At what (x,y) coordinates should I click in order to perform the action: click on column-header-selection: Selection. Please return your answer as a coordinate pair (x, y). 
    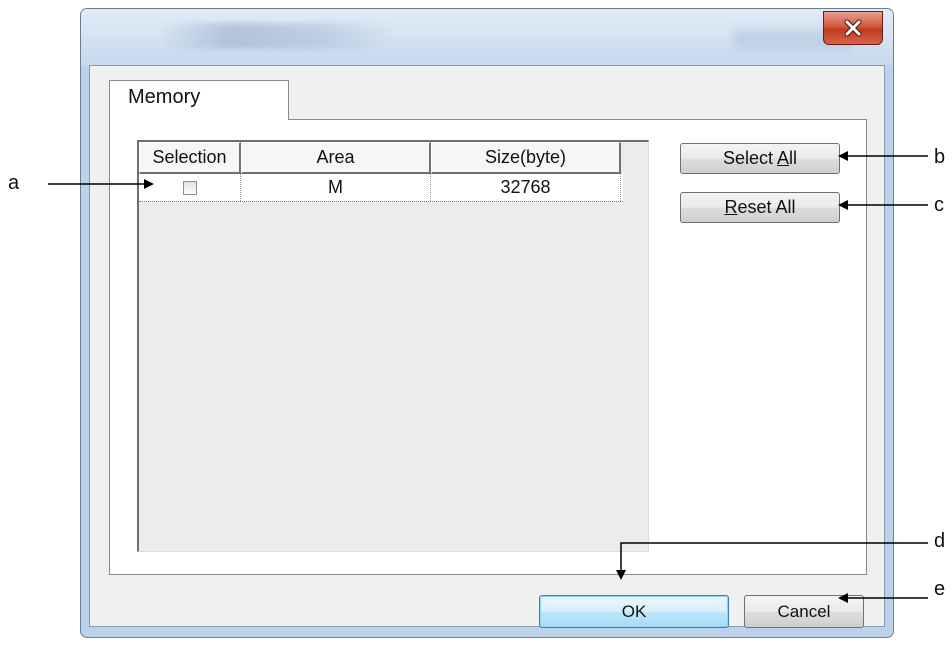
    Looking at the image, I should click on (190, 158).